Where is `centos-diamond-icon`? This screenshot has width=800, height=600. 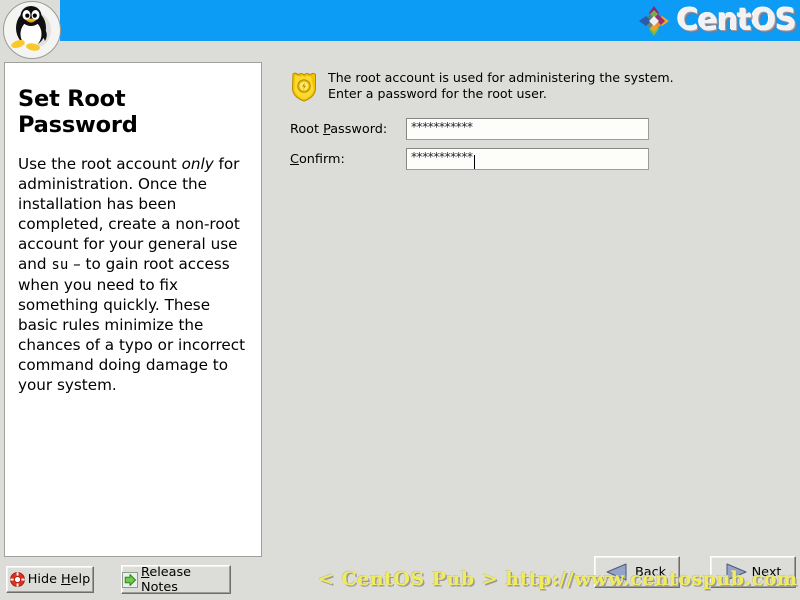 centos-diamond-icon is located at coordinates (653, 20).